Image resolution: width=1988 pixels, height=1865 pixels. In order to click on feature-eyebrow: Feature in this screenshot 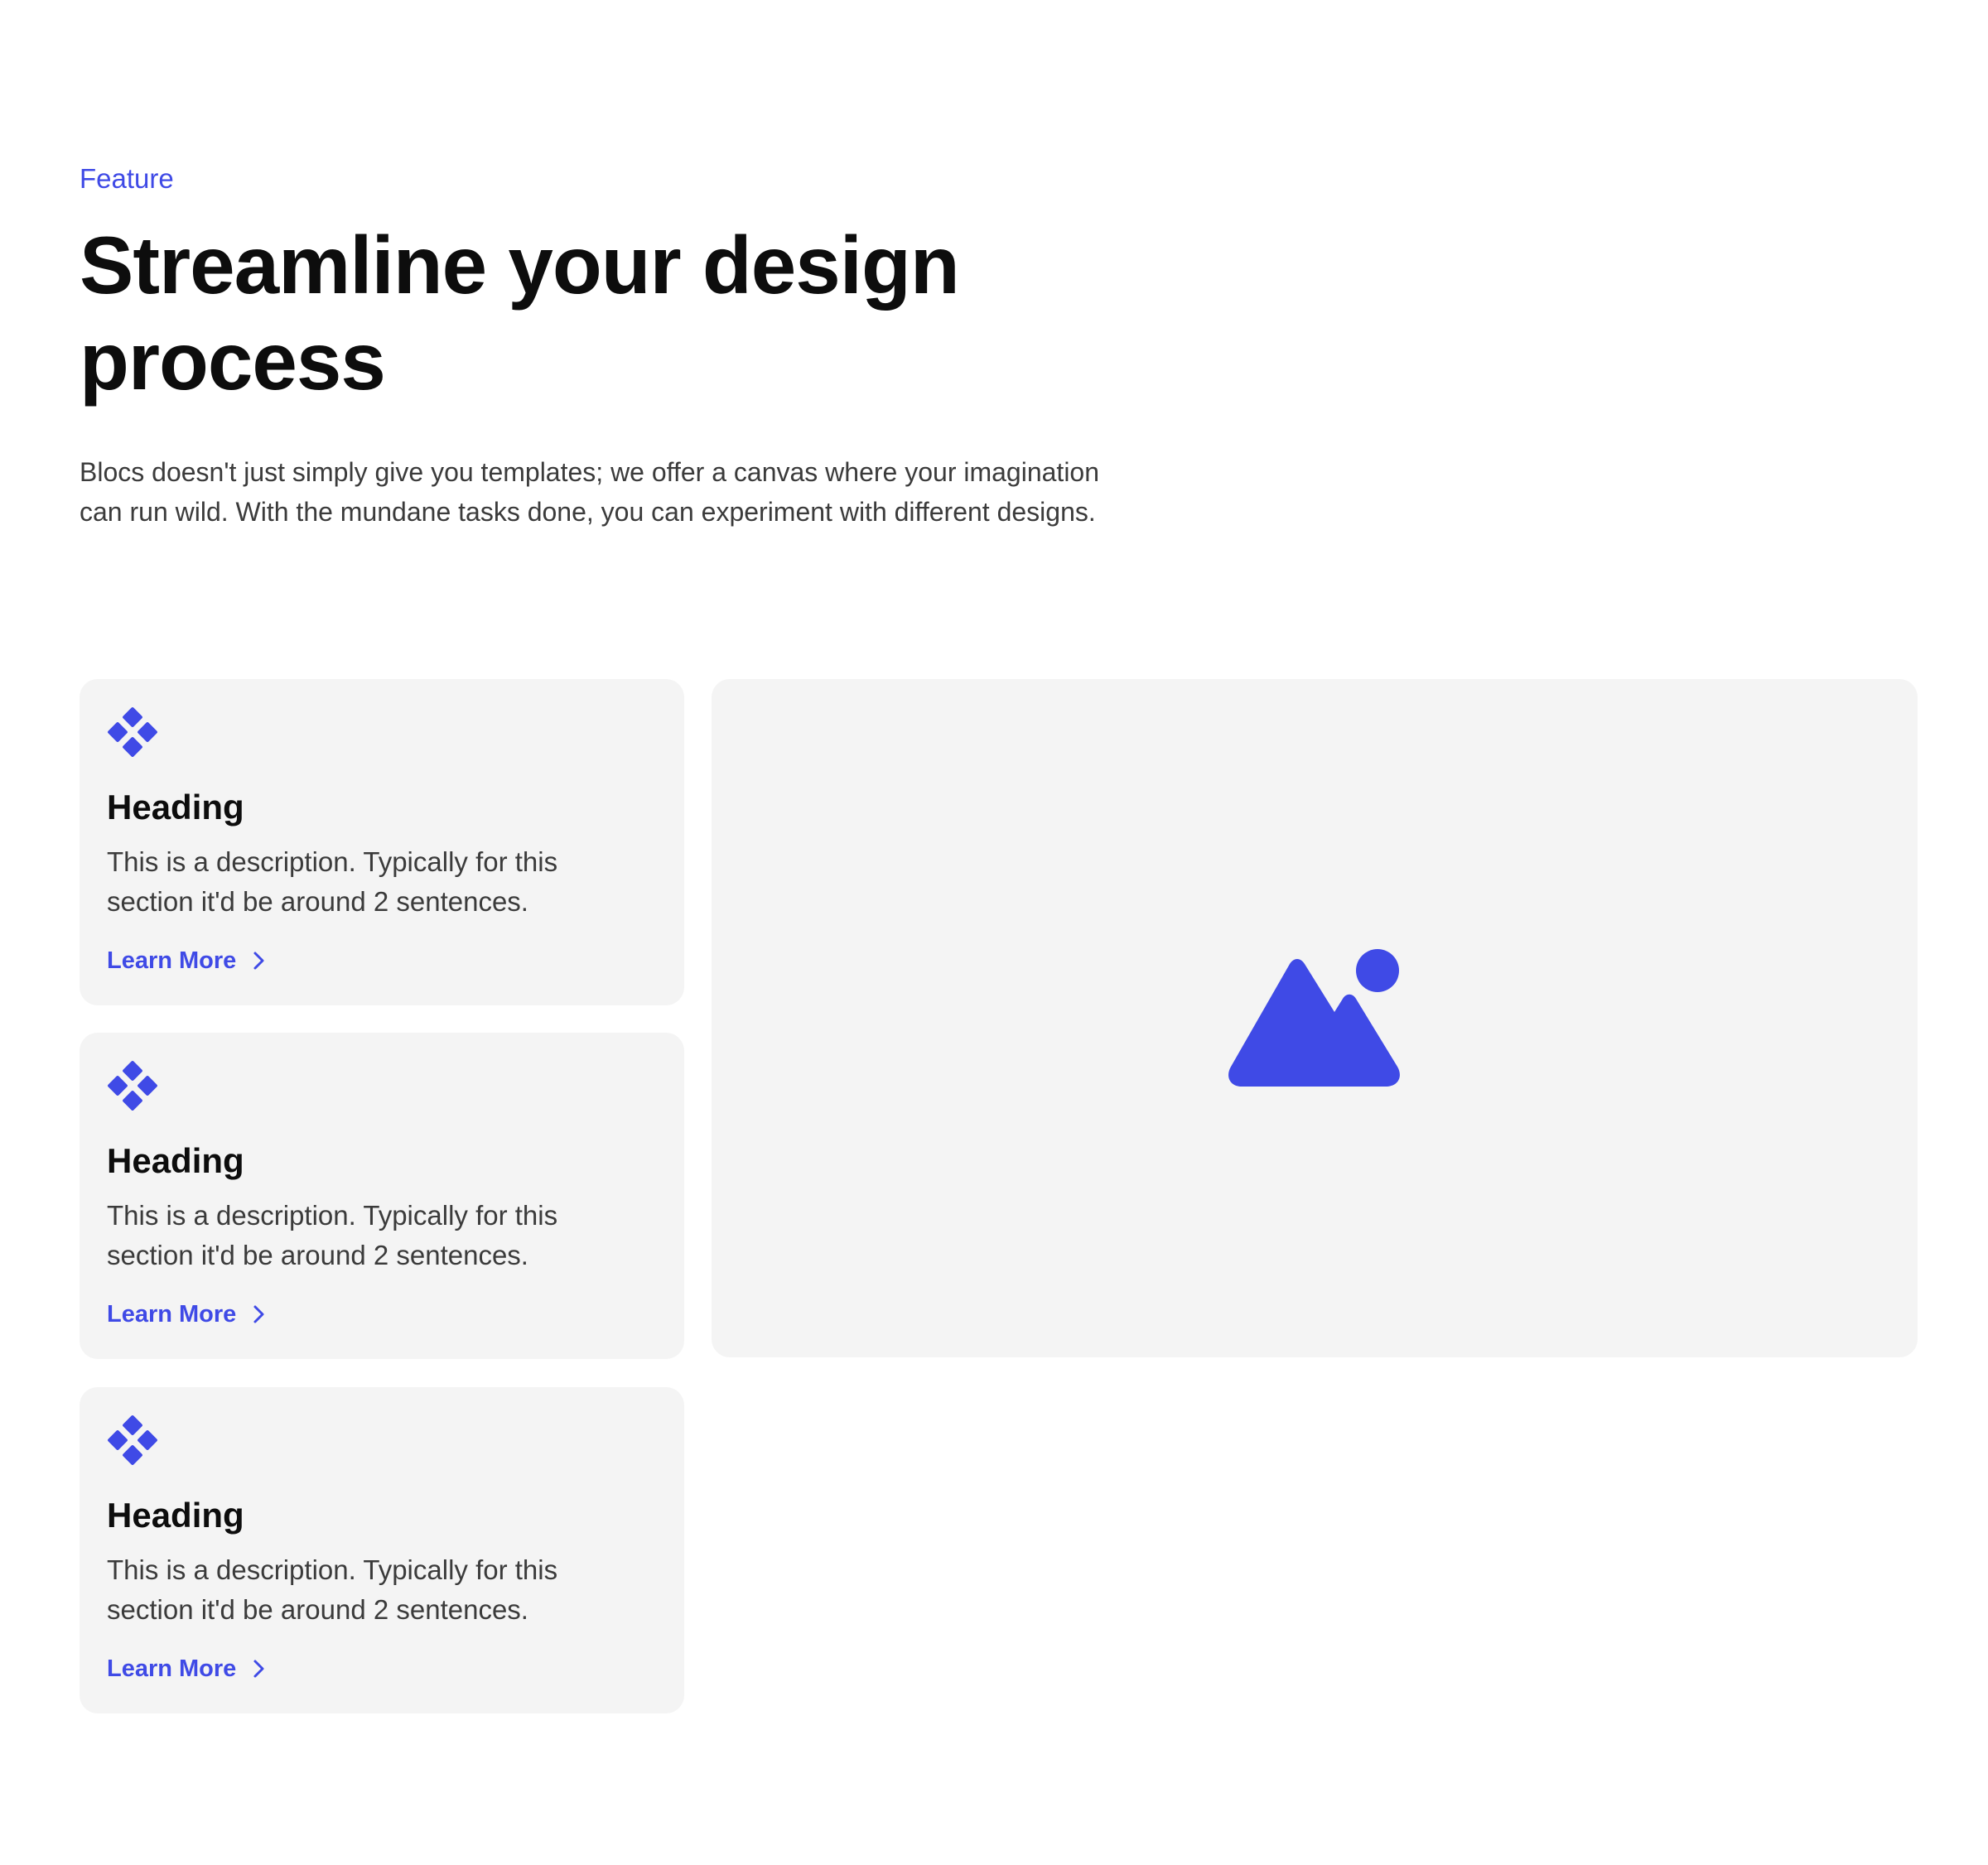, I will do `click(127, 179)`.